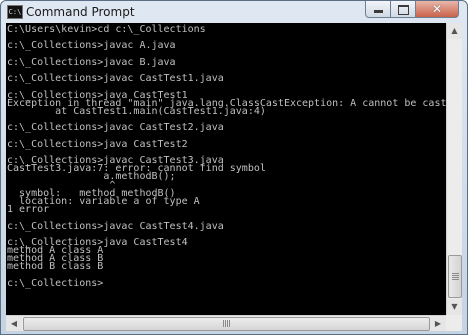  What do you see at coordinates (91, 62) in the screenshot?
I see `console-line: c:\_Collections>javac B.java` at bounding box center [91, 62].